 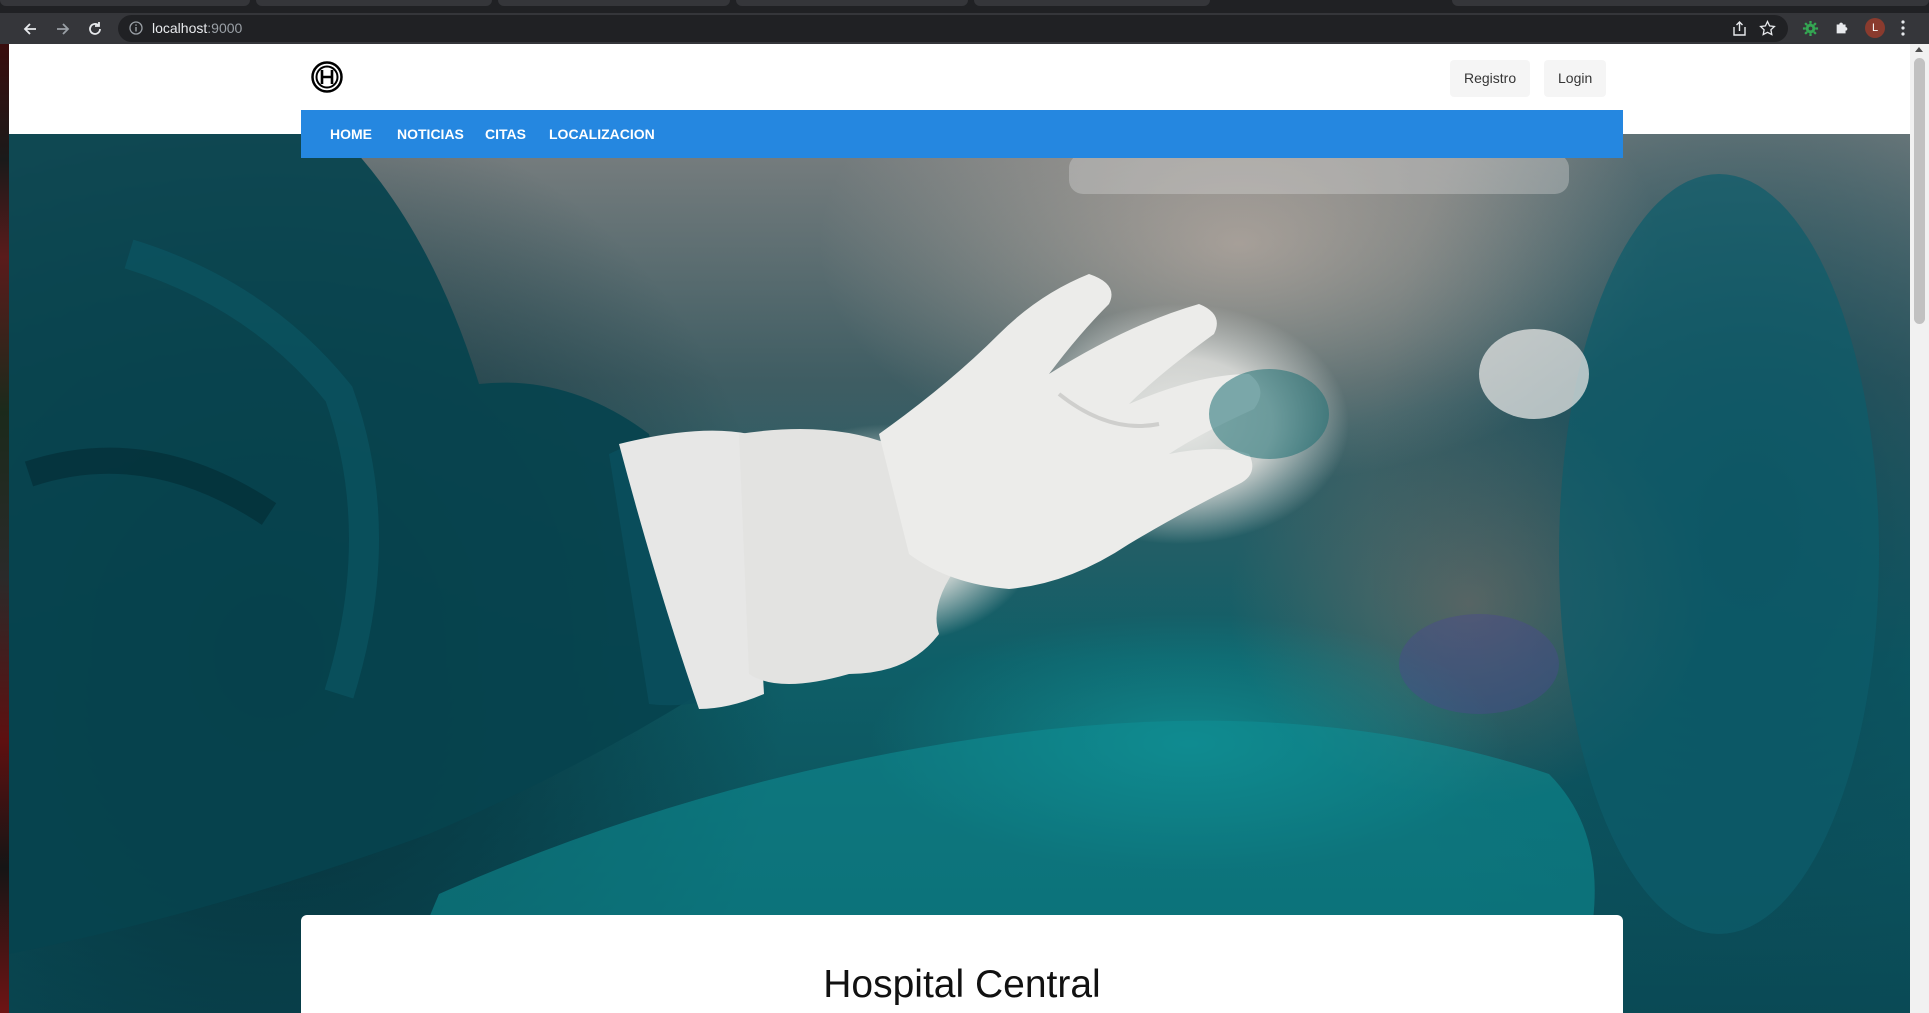 What do you see at coordinates (602, 134) in the screenshot?
I see `nav-item-localizacion: LOCALIZACION` at bounding box center [602, 134].